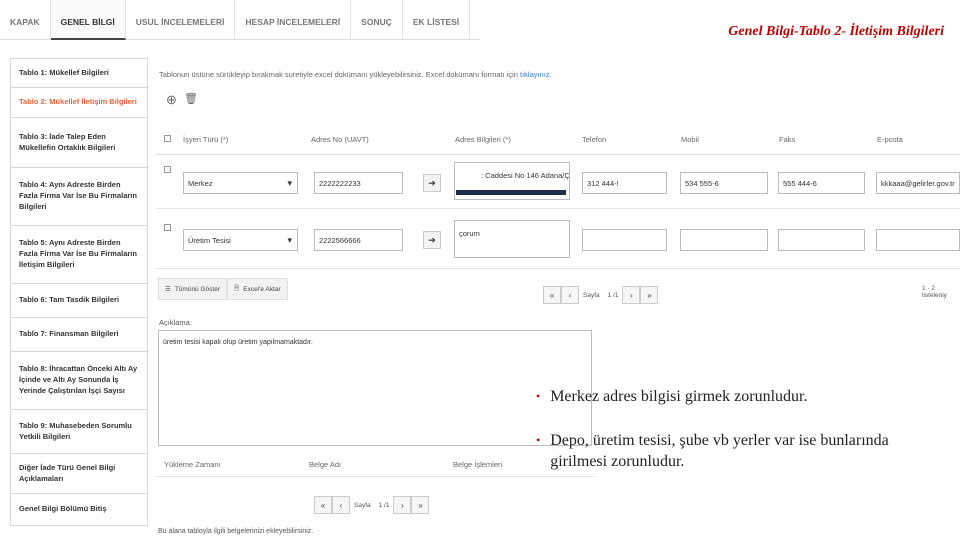  What do you see at coordinates (262, 289) in the screenshot?
I see `export-excel-label: Excel'e Aktar` at bounding box center [262, 289].